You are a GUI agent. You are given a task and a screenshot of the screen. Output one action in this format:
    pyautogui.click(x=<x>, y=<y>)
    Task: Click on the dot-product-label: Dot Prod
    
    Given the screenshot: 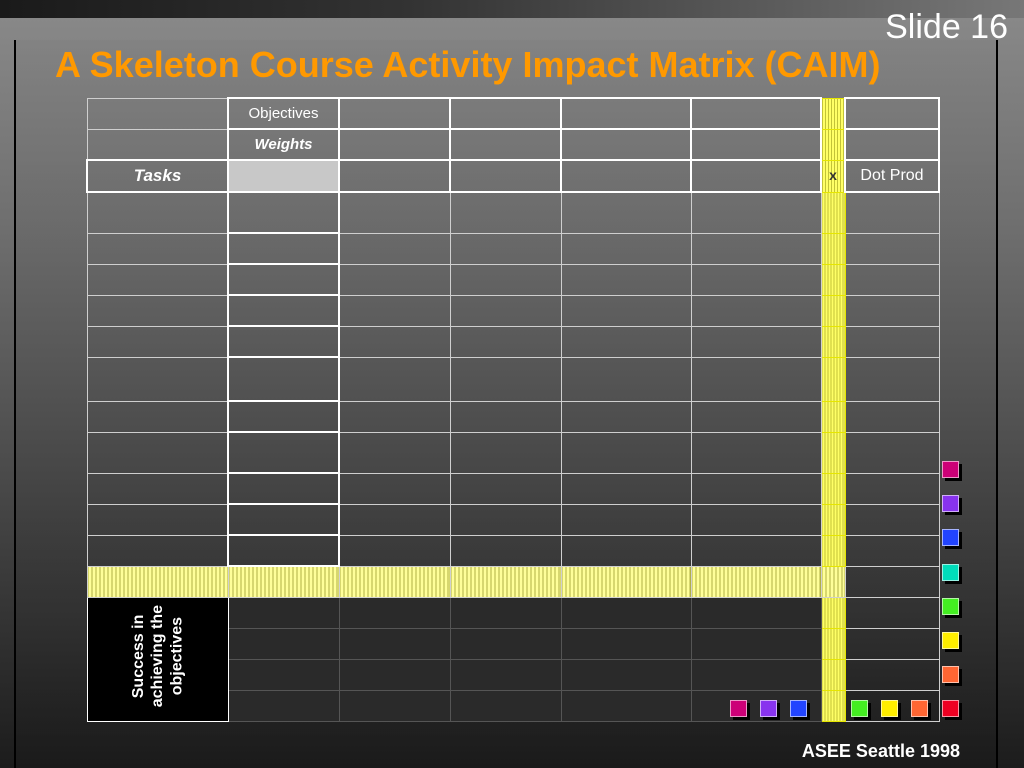 What is the action you would take?
    pyautogui.click(x=892, y=175)
    